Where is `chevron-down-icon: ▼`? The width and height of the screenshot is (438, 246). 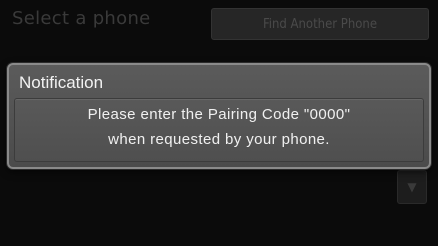
chevron-down-icon: ▼ is located at coordinates (412, 187).